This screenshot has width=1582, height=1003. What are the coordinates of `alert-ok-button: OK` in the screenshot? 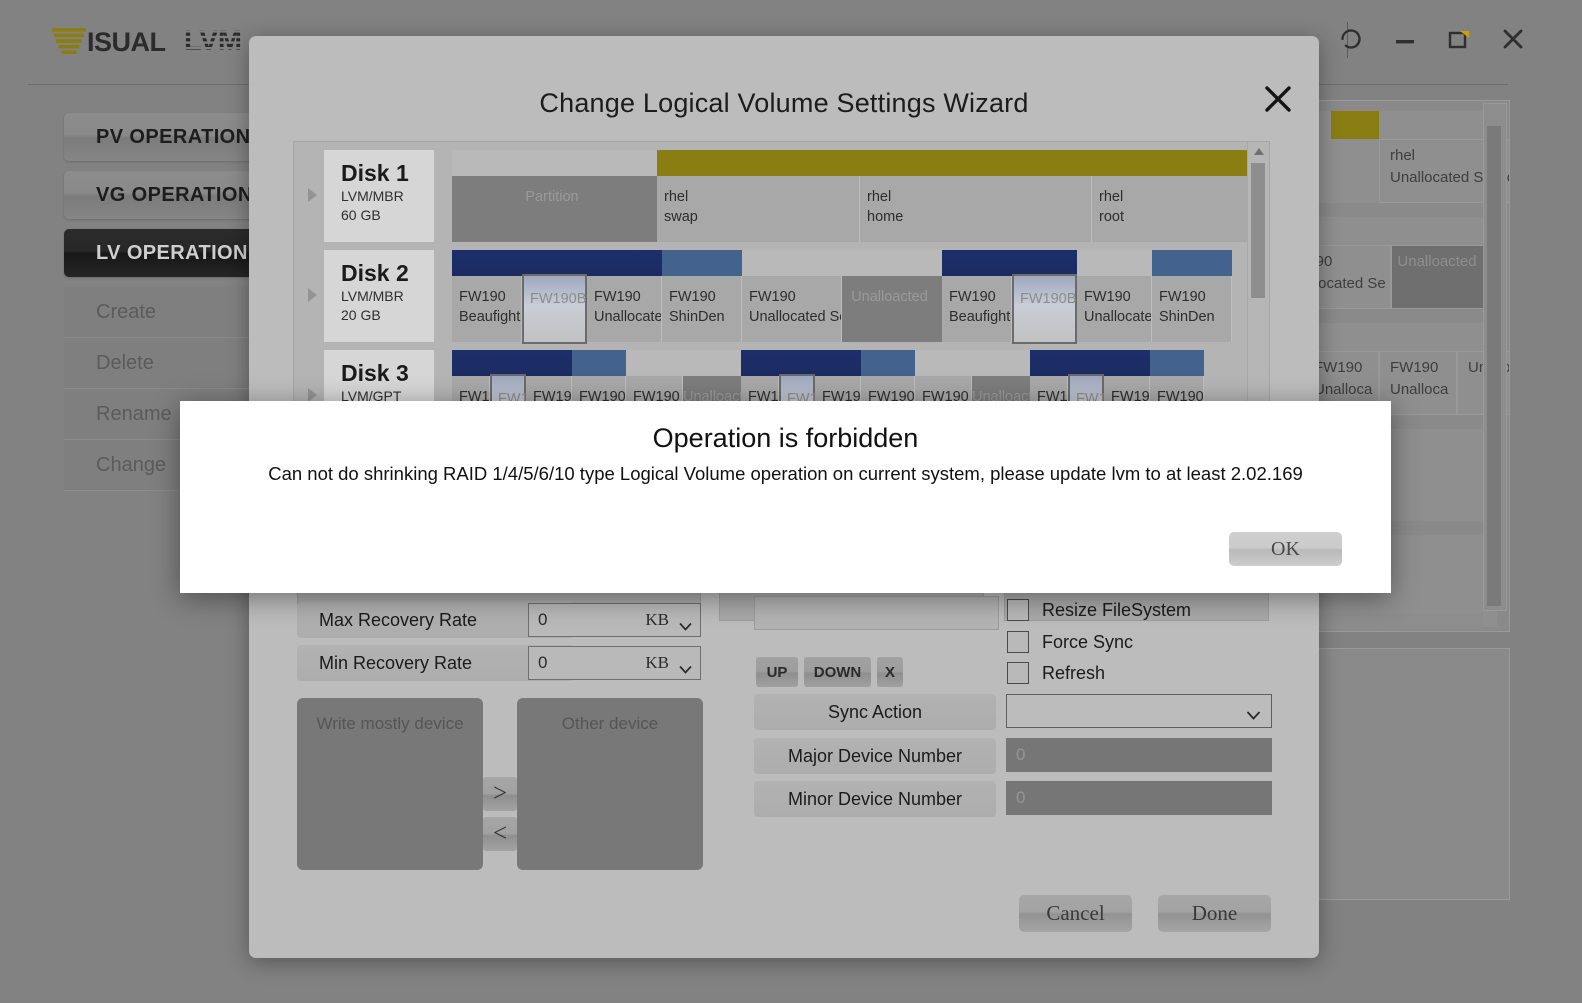 It's located at (1285, 549).